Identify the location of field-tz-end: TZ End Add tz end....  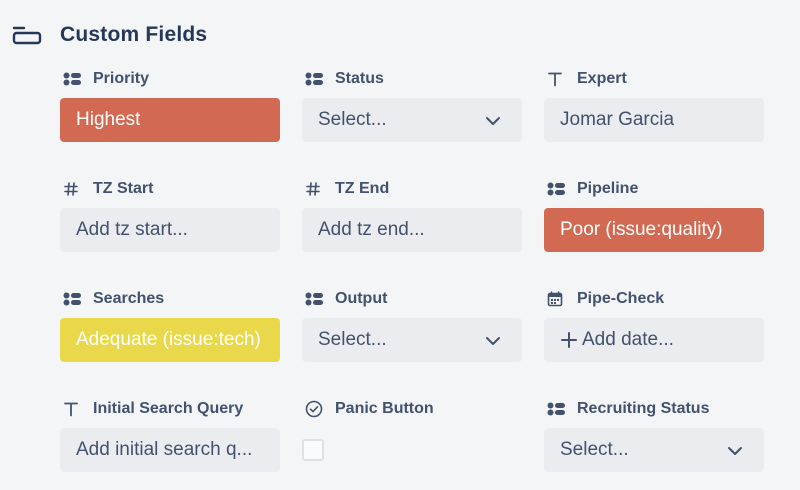
(412, 215).